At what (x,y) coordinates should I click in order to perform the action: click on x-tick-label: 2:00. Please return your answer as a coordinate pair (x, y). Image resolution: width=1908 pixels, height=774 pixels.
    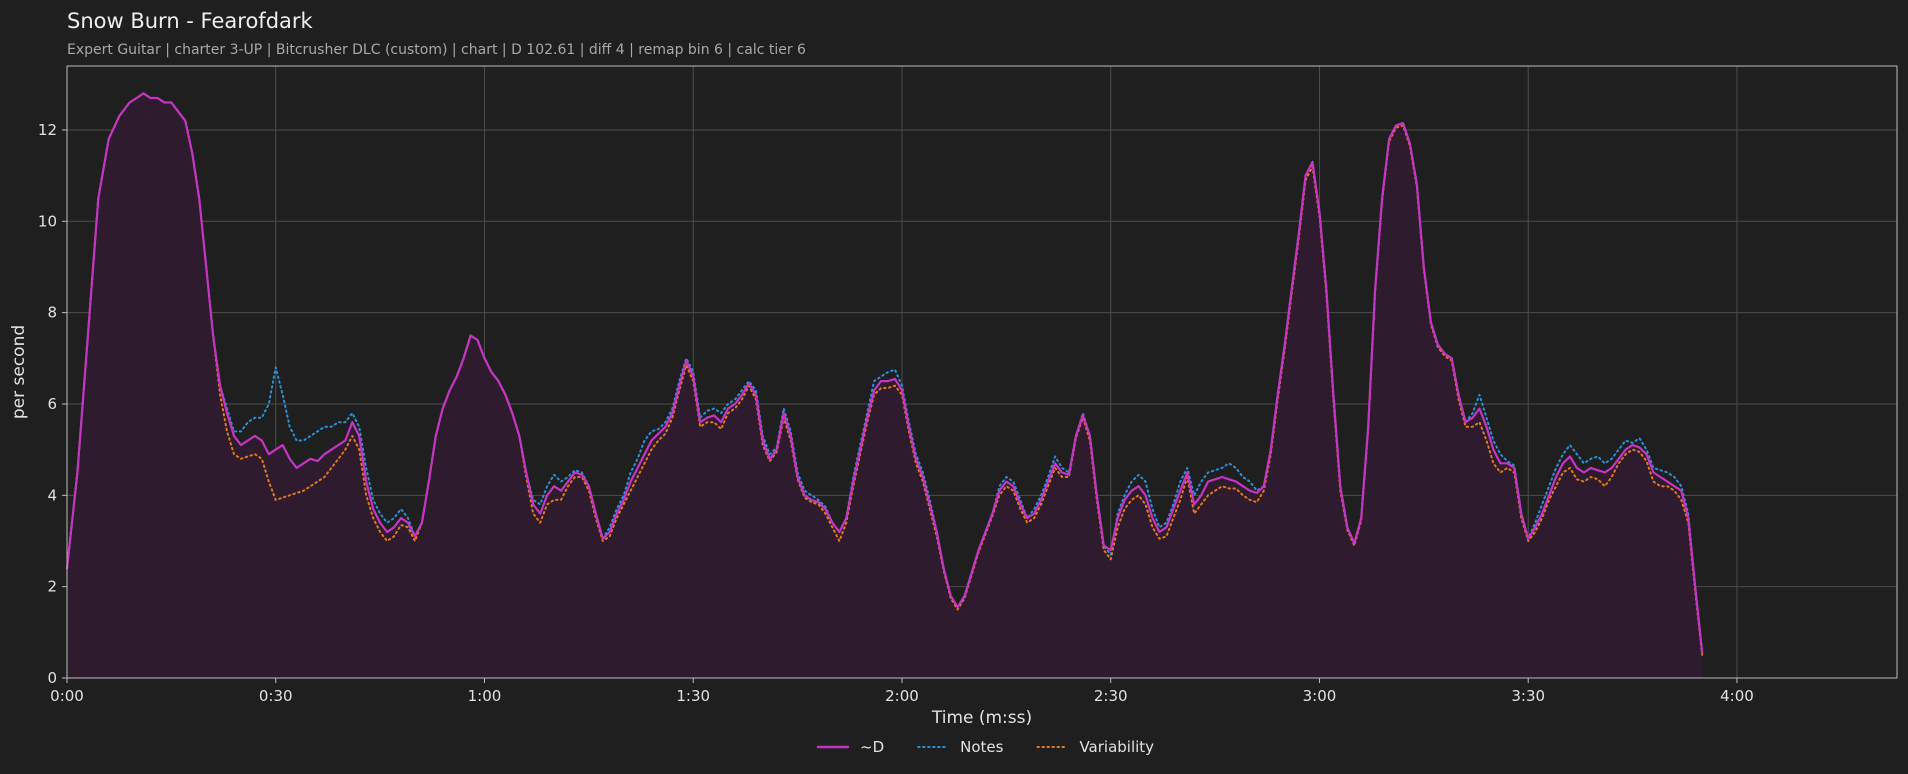
    Looking at the image, I should click on (902, 696).